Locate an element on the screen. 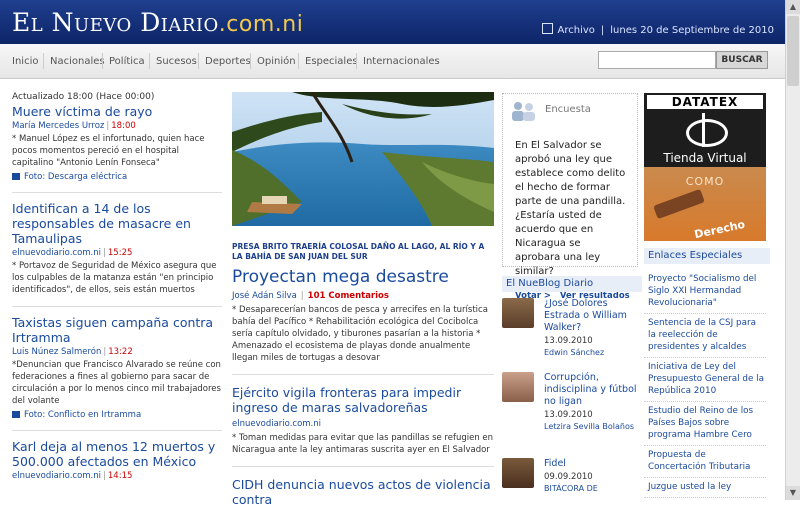 The height and width of the screenshot is (507, 800). nav-item-especiales: Especiales is located at coordinates (331, 61).